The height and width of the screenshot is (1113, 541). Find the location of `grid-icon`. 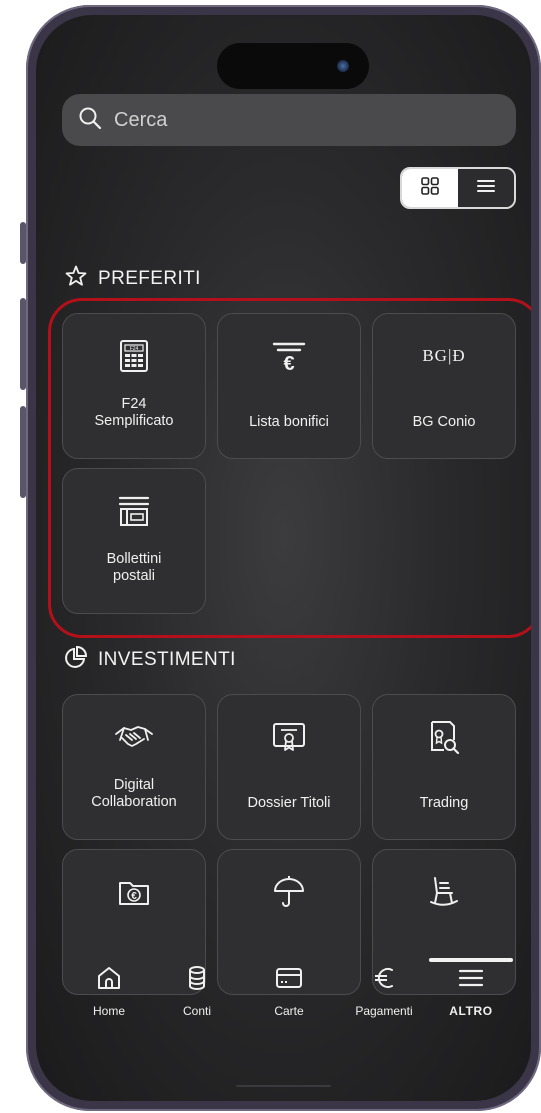

grid-icon is located at coordinates (430, 188).